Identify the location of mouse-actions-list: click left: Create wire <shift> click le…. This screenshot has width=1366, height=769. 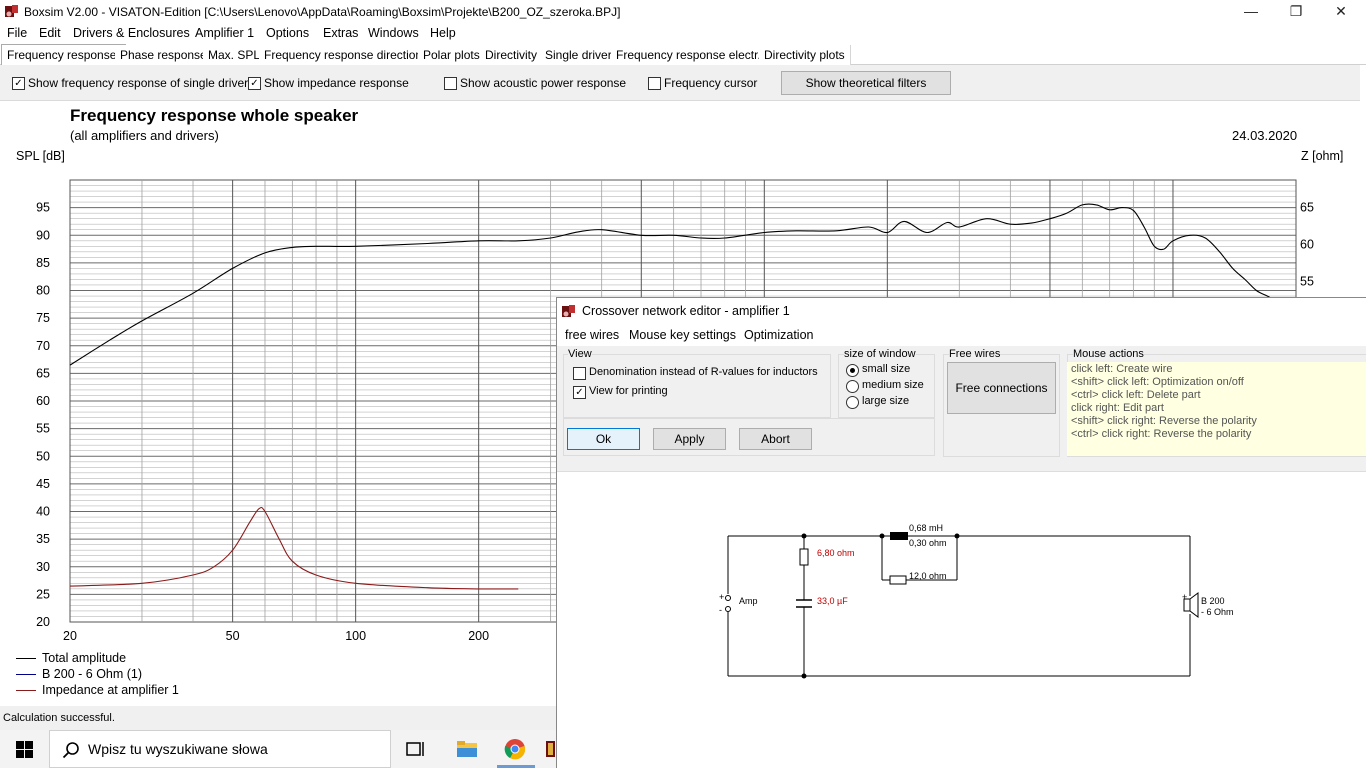
(1216, 409).